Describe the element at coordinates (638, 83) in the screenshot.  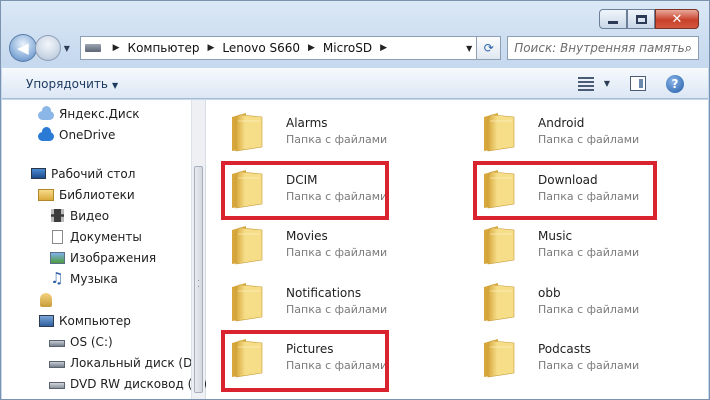
I see `preview-pane-icon` at that location.